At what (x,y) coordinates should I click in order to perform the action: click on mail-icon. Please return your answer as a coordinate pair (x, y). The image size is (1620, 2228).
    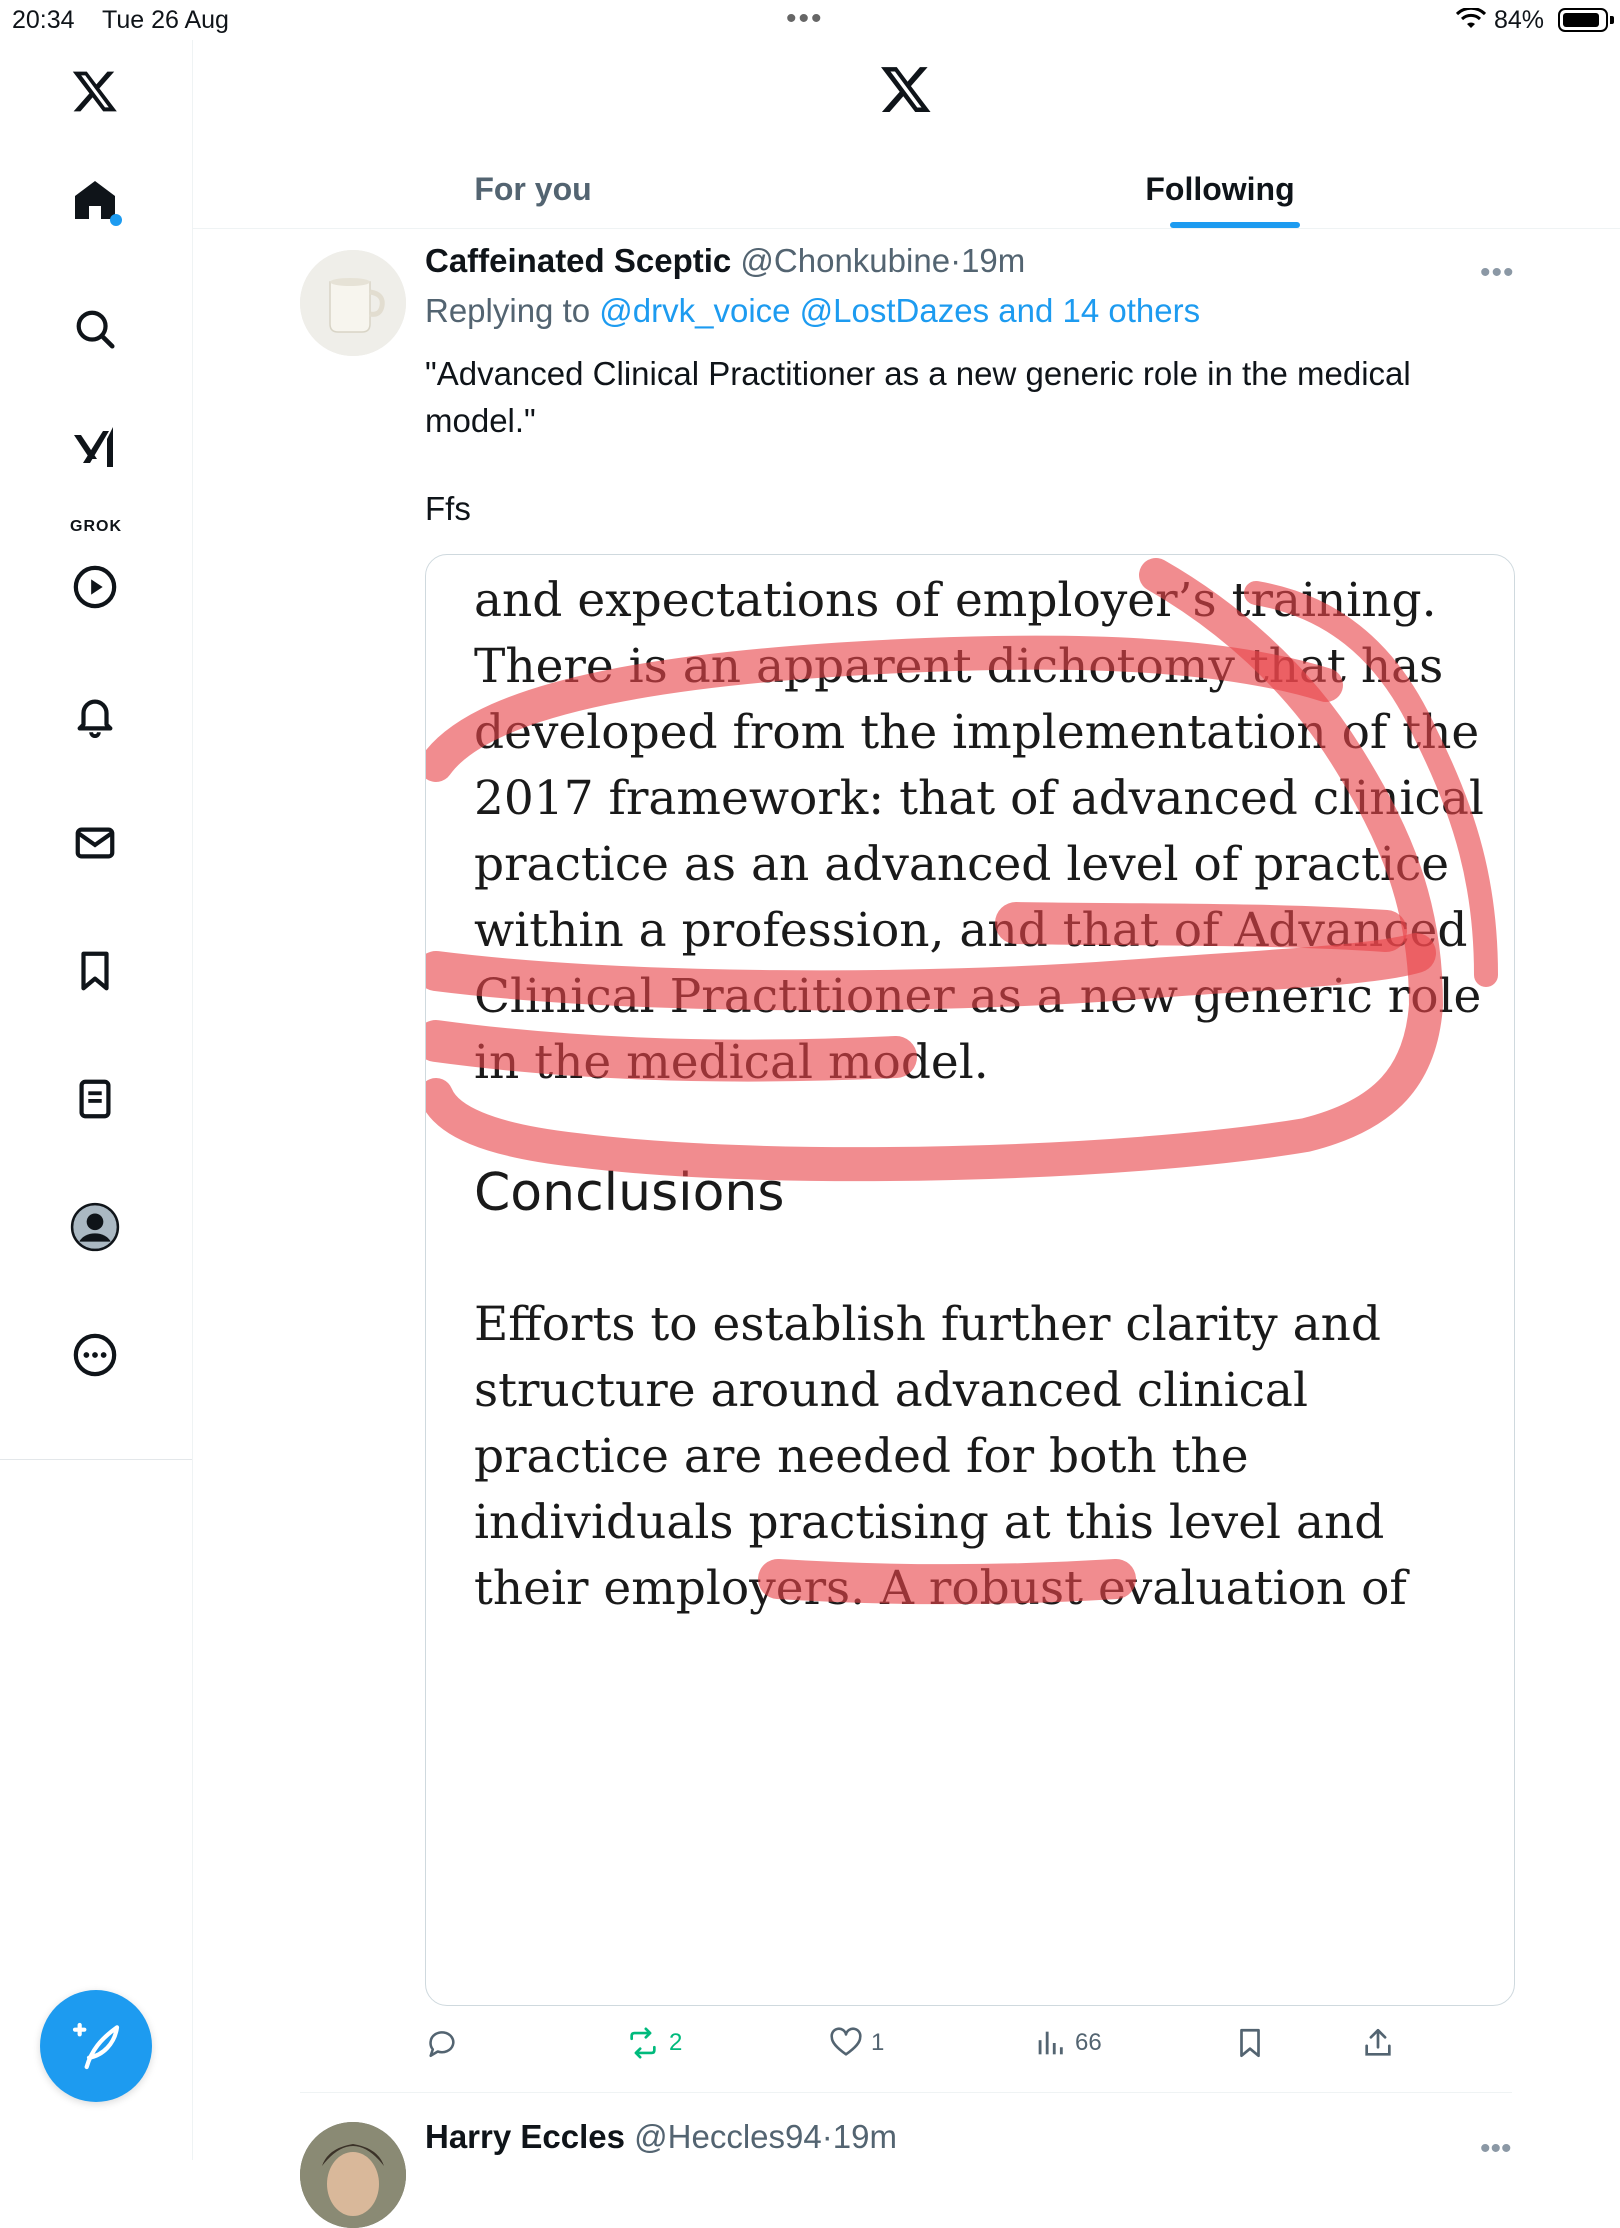
    Looking at the image, I should click on (95, 843).